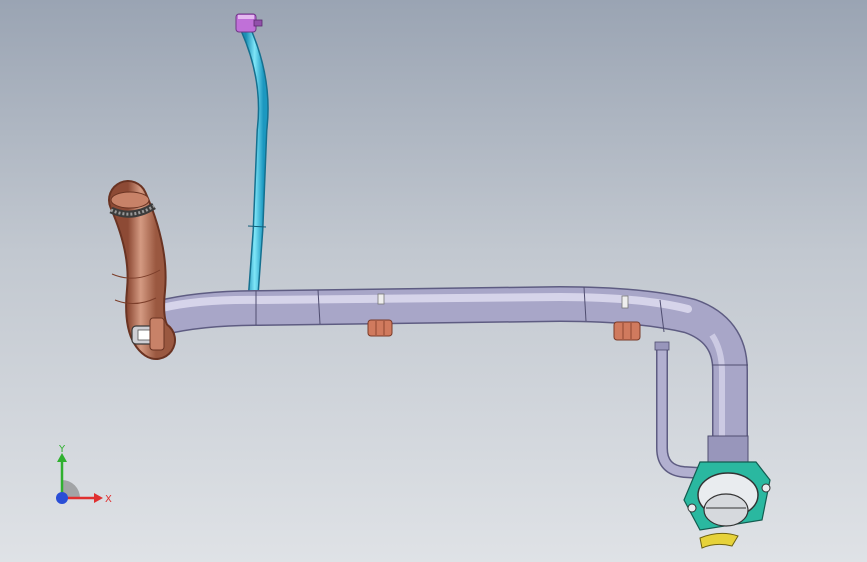 This screenshot has width=867, height=562. Describe the element at coordinates (381, 299) in the screenshot. I see `pipe-stud-left` at that location.